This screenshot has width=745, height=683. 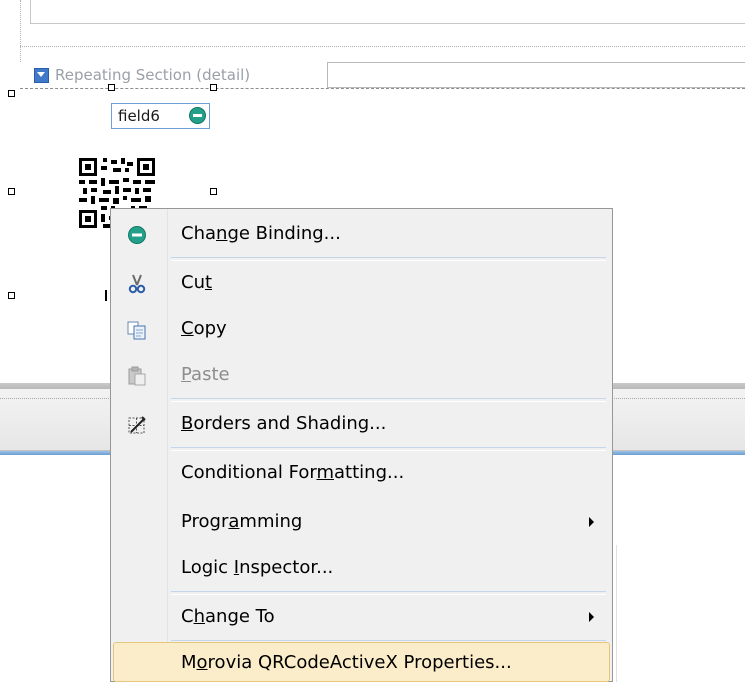 I want to click on repeating-section-text: Repeating Section (detail), so click(x=153, y=75).